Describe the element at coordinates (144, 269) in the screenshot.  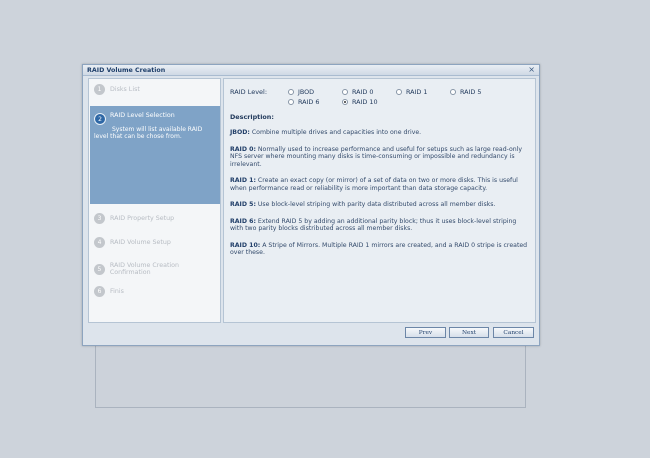
I see `step-label: RAID Volume Creation Confirmation` at that location.